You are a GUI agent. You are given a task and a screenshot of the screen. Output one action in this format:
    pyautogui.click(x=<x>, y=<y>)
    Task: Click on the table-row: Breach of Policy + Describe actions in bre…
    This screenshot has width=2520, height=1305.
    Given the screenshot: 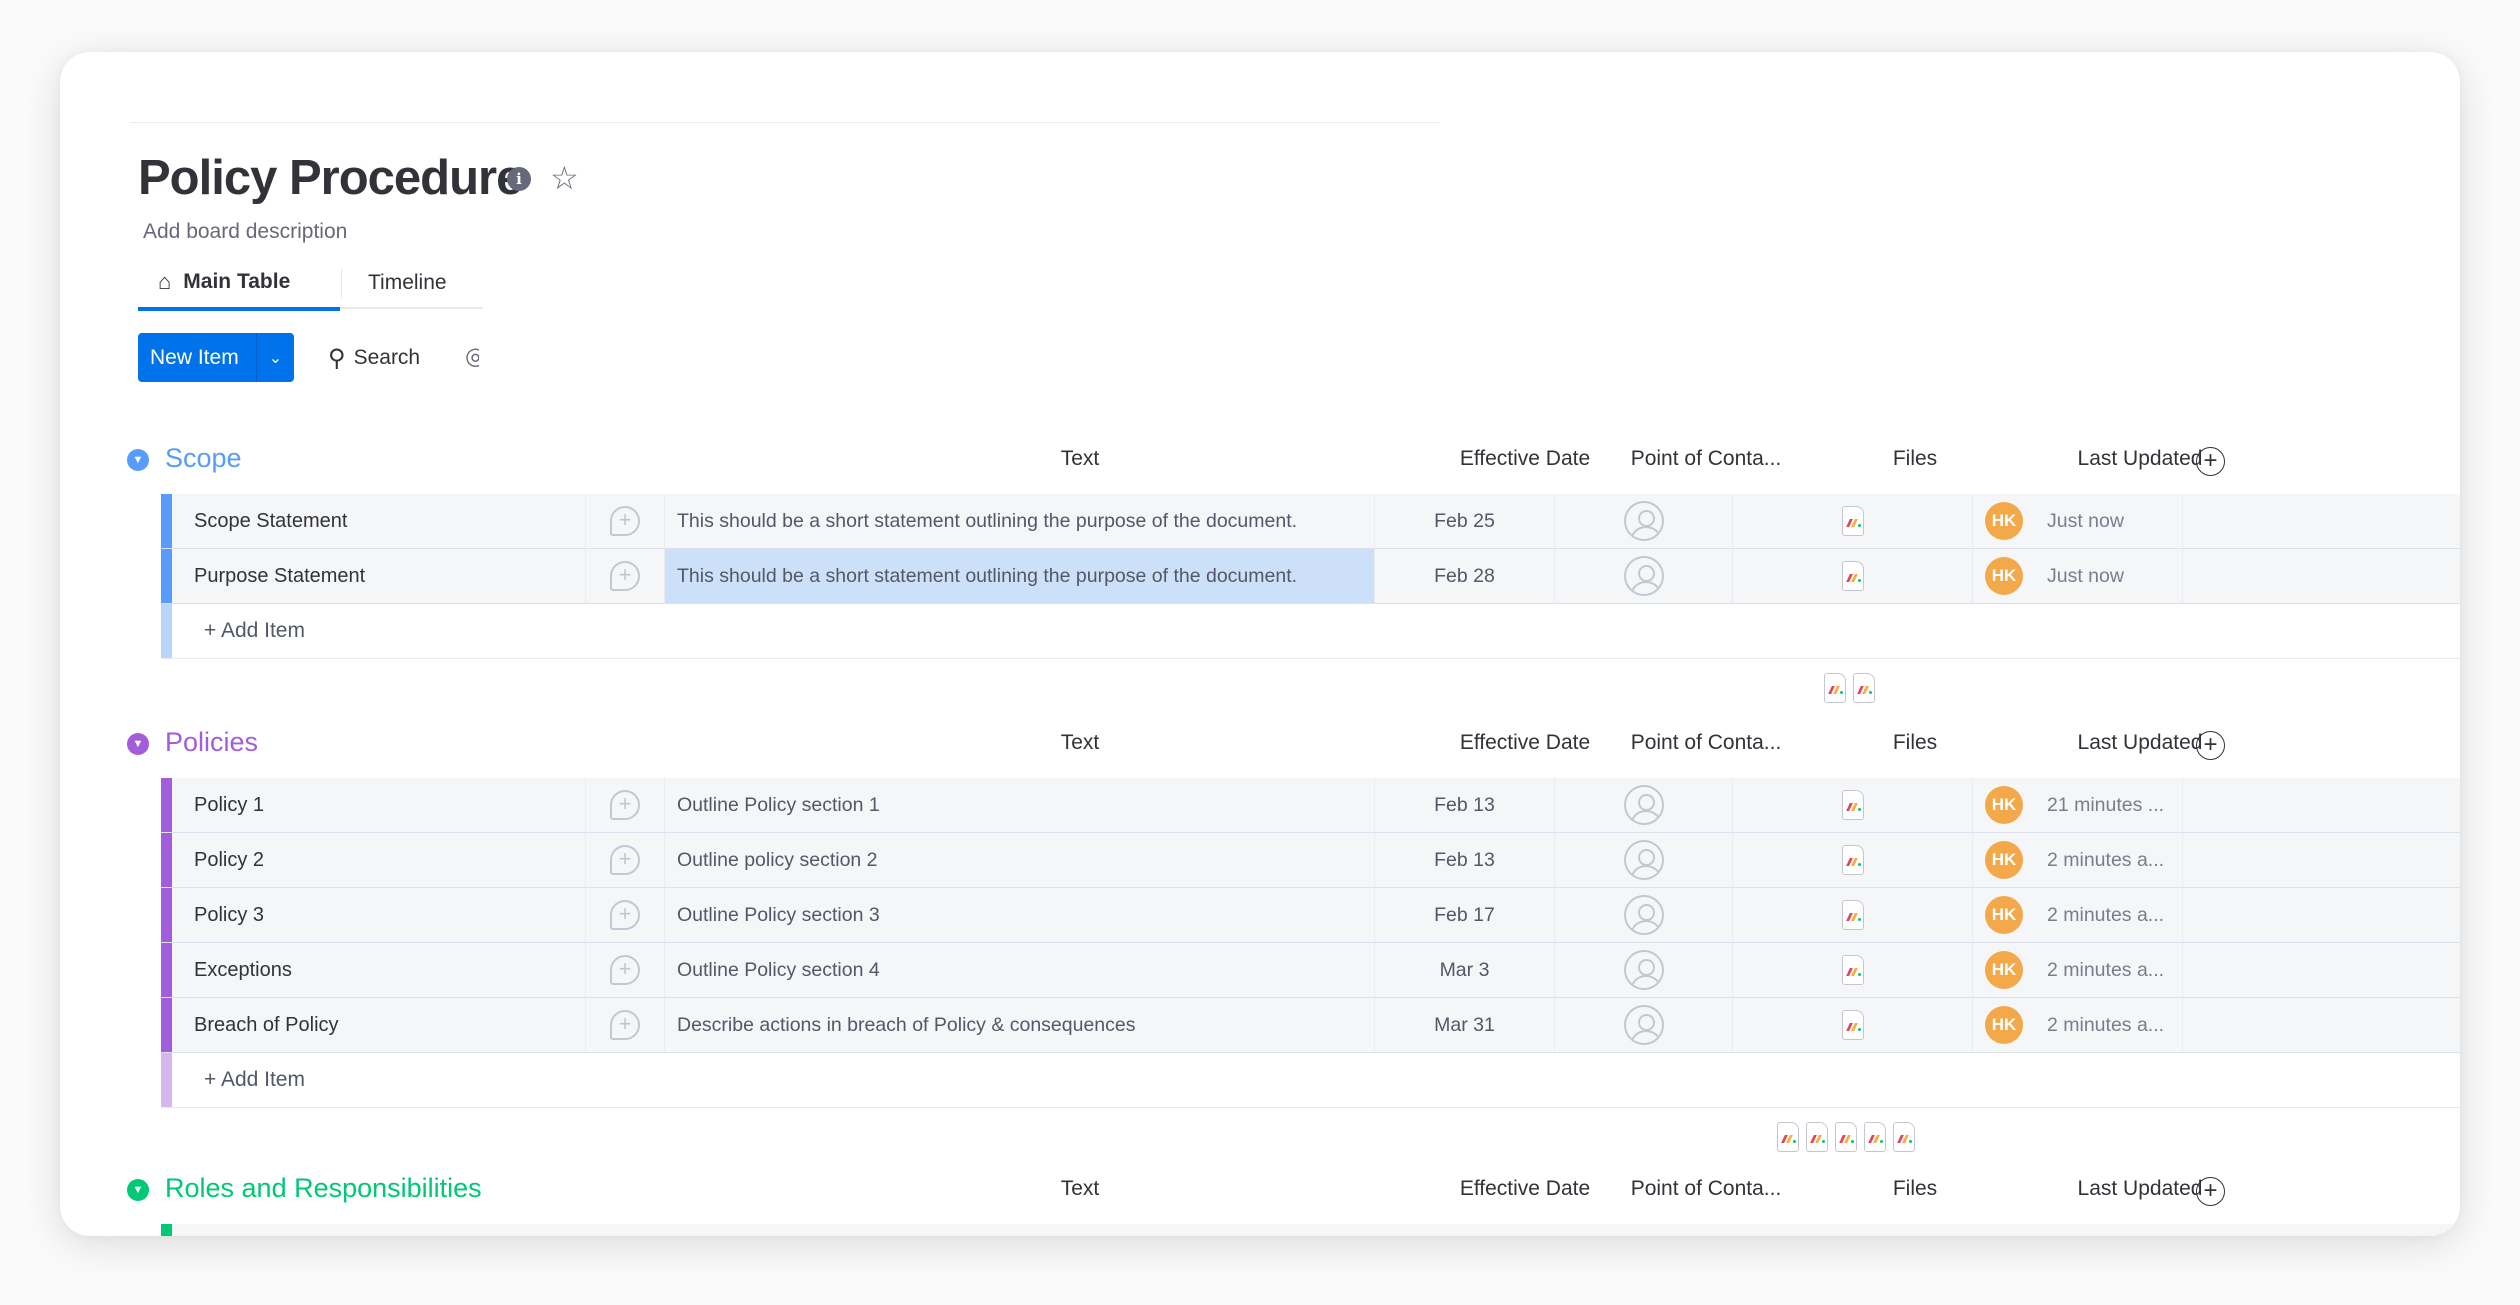 What is the action you would take?
    pyautogui.click(x=1310, y=1025)
    